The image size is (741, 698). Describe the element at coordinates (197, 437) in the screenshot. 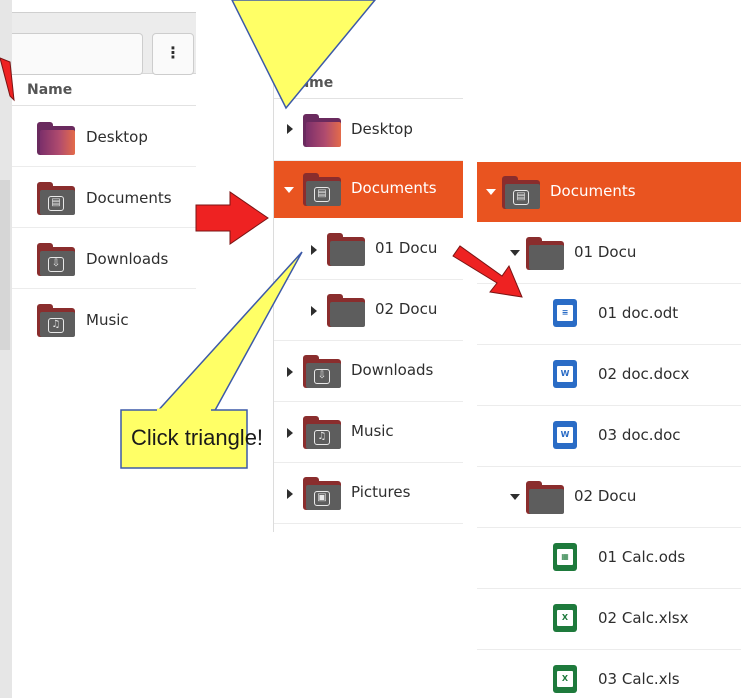

I see `callout-text: Click triangle!` at that location.